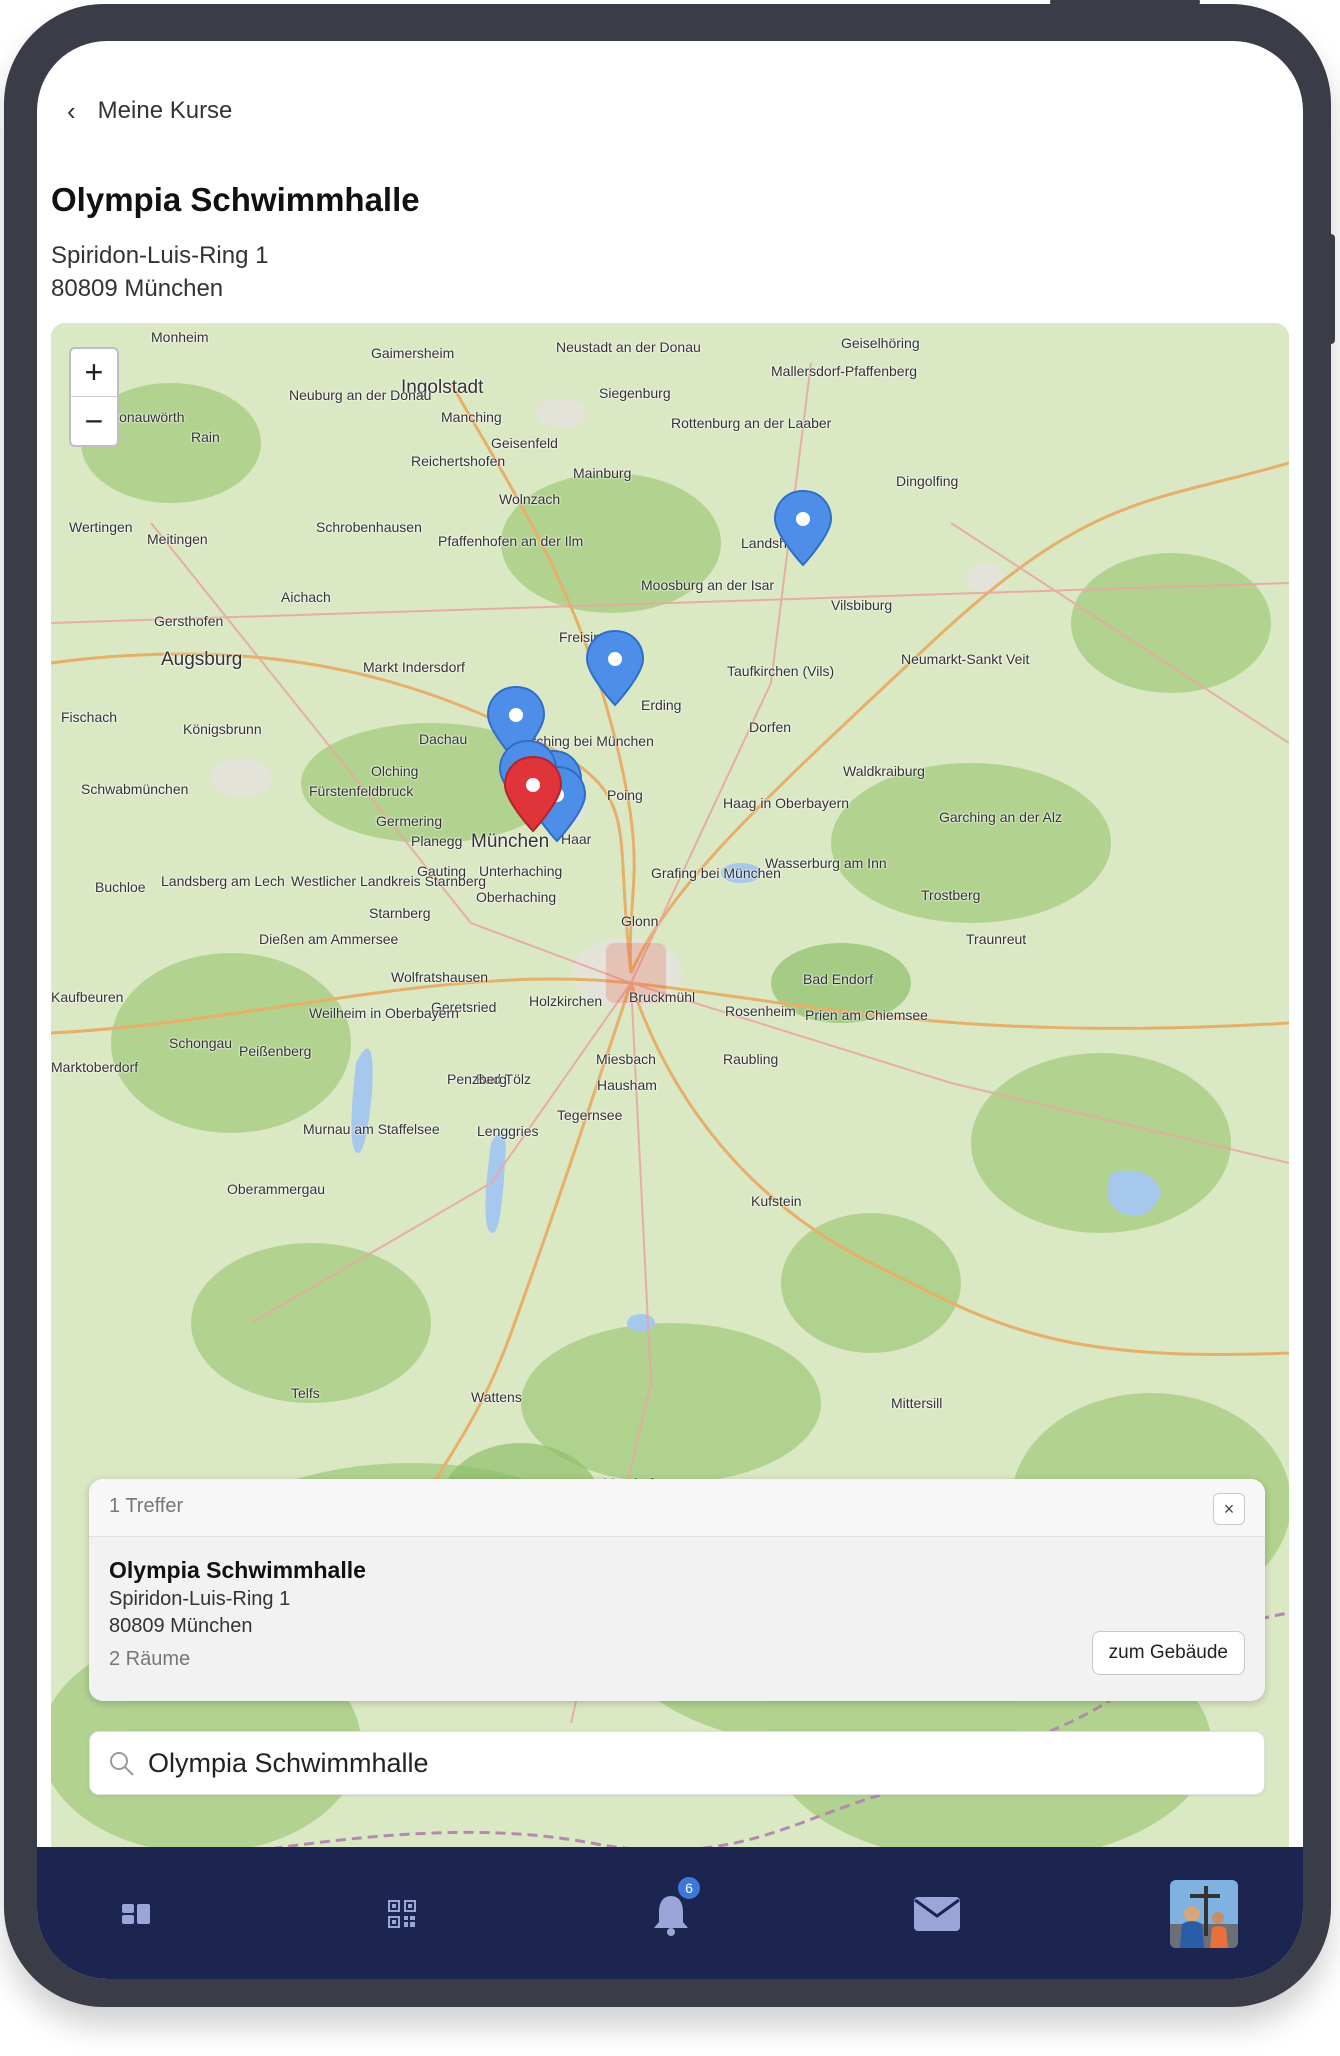 The width and height of the screenshot is (1340, 2056). Describe the element at coordinates (94, 421) in the screenshot. I see `zoom-out-button: −` at that location.